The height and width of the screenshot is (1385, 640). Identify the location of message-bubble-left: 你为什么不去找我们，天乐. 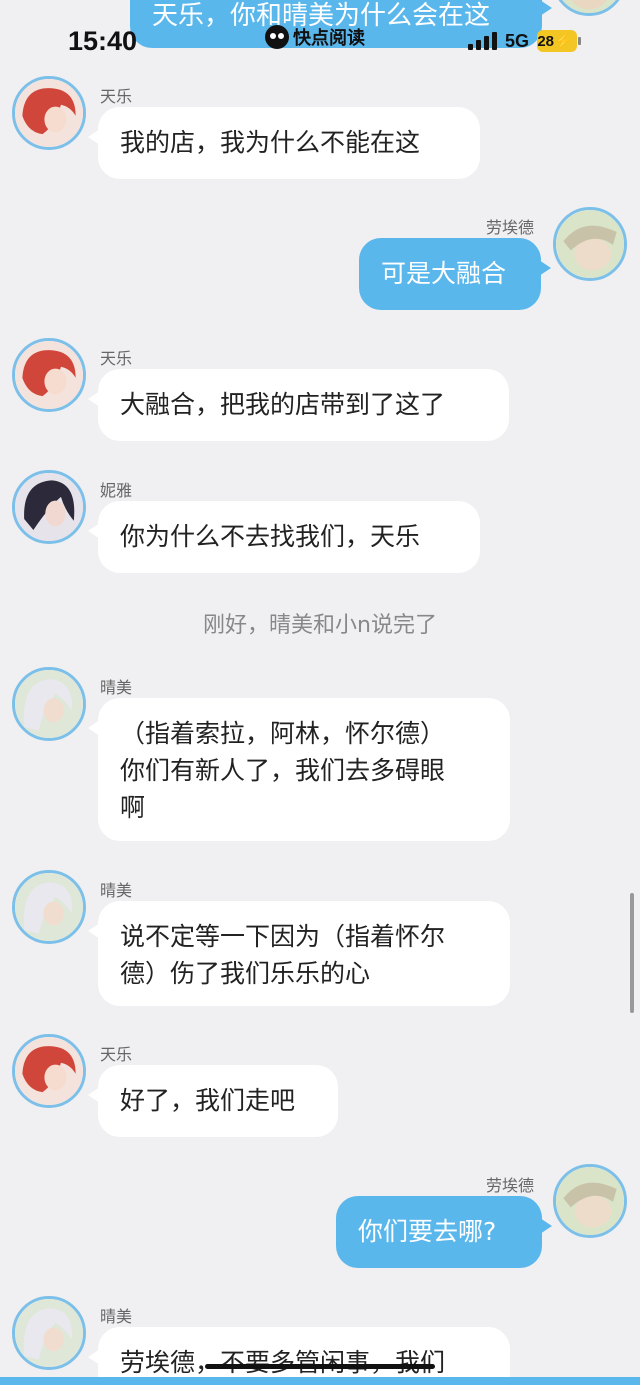
(284, 537).